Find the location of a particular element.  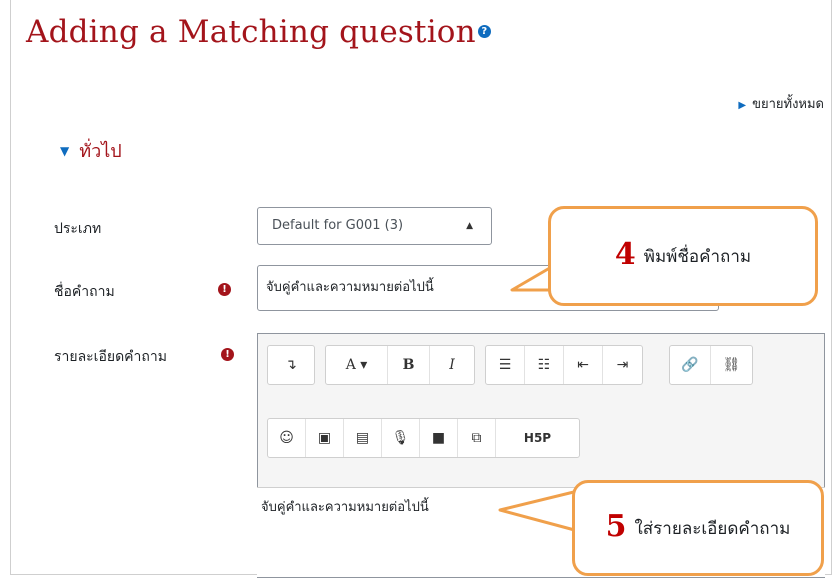

callout-step-5-number: 5 is located at coordinates (616, 526).